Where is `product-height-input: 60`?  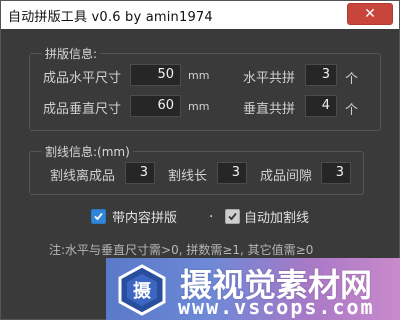 product-height-input: 60 is located at coordinates (155, 106).